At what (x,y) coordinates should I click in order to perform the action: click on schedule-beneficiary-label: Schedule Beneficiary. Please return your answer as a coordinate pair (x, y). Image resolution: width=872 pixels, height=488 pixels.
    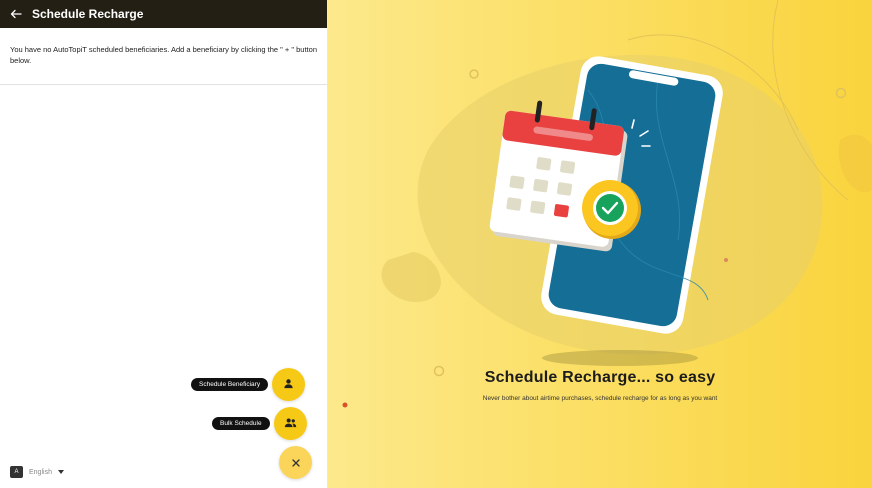
    Looking at the image, I should click on (230, 384).